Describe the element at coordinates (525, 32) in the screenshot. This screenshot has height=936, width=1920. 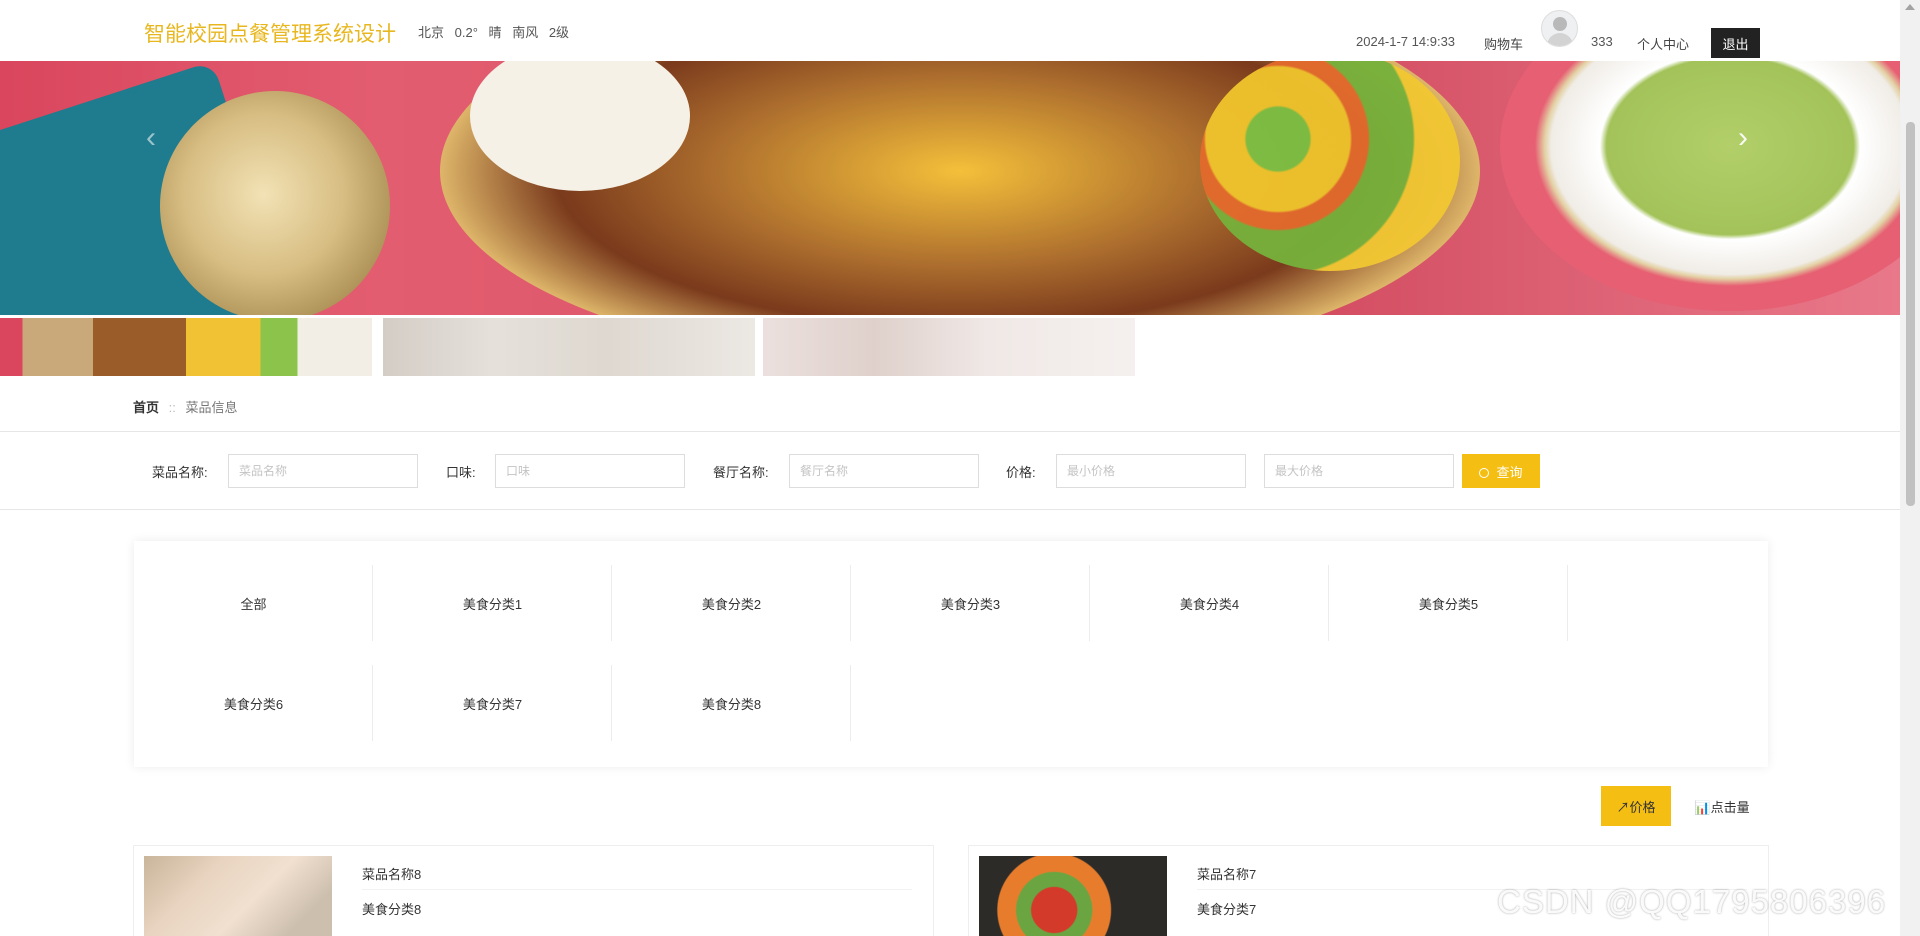
I see `weather-wind: 南风` at that location.